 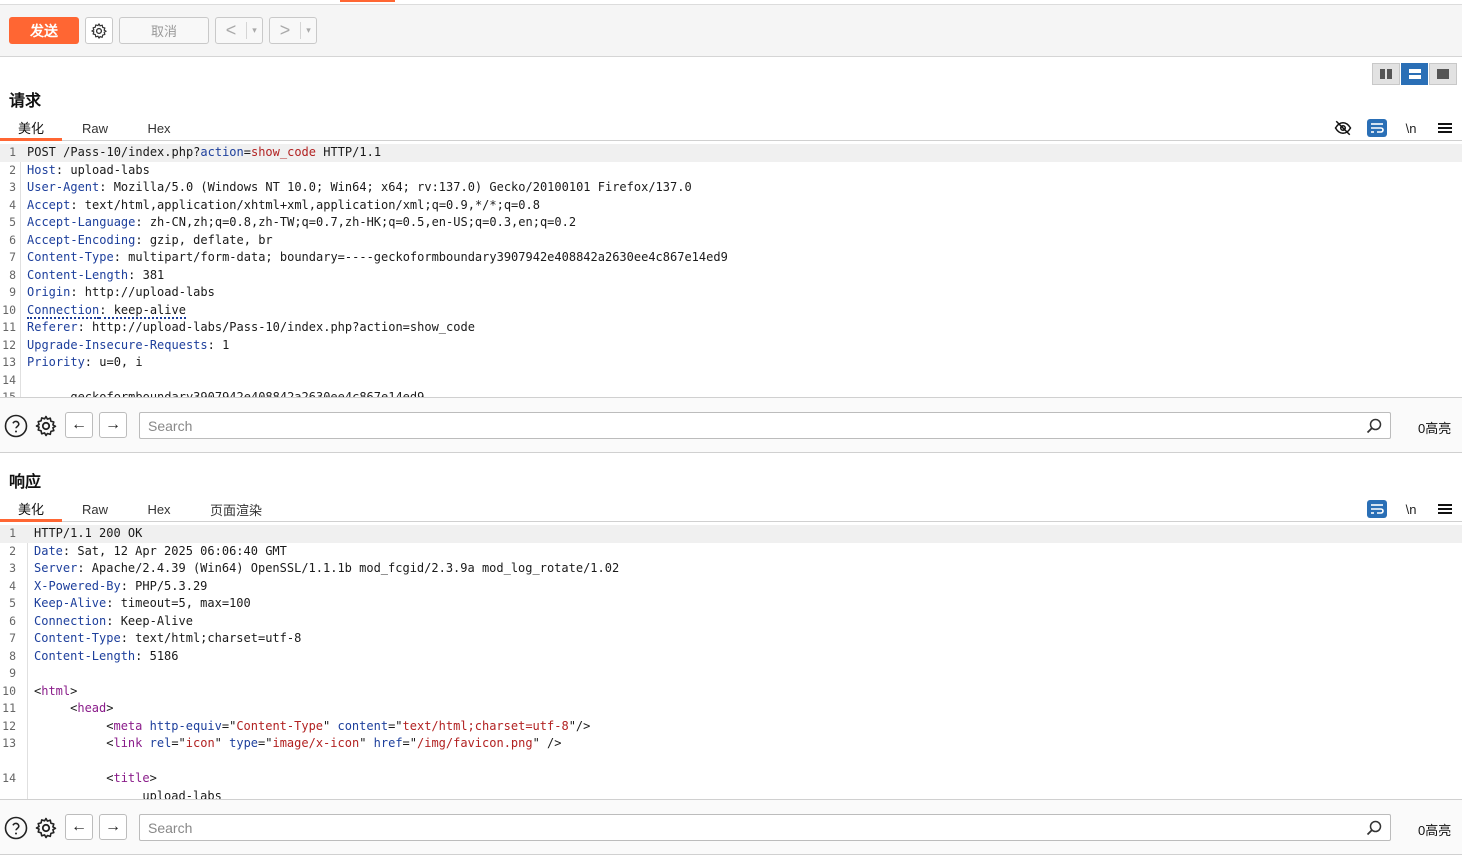 I want to click on code-line, so click(x=731, y=762).